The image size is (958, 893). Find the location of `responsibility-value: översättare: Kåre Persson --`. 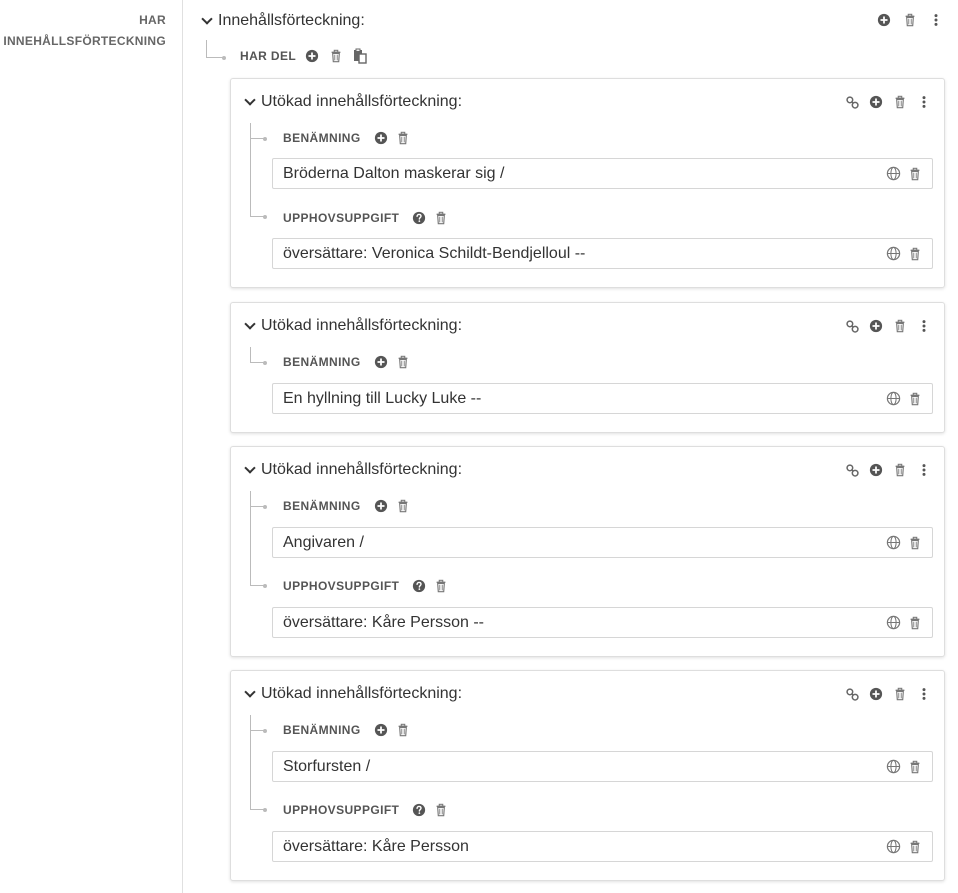

responsibility-value: översättare: Kåre Persson -- is located at coordinates (579, 623).